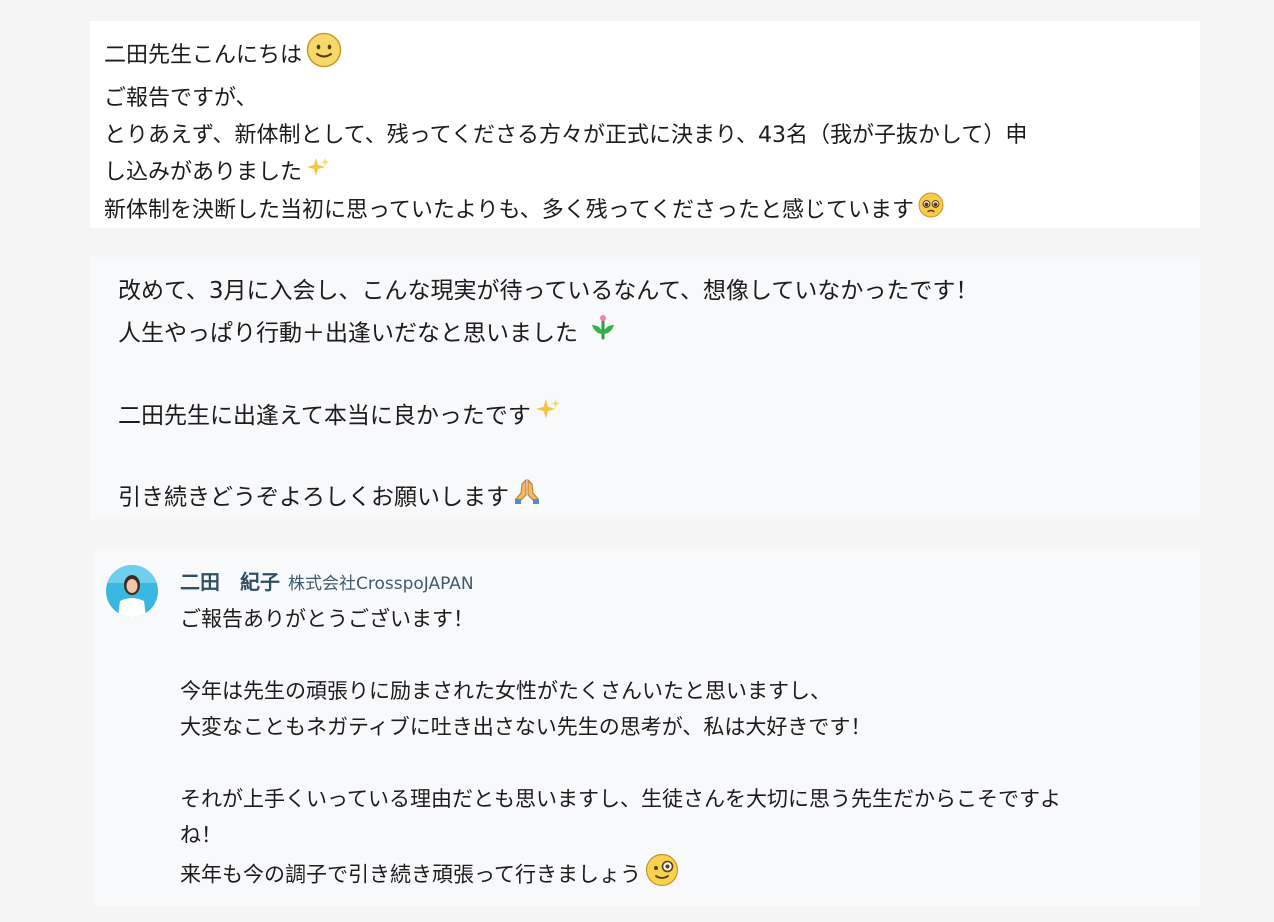 This screenshot has width=1274, height=922. Describe the element at coordinates (548, 291) in the screenshot. I see `message-line: 改めて、3月に入会し、こんな現実が待っているなんて、想像していなかったです！` at that location.